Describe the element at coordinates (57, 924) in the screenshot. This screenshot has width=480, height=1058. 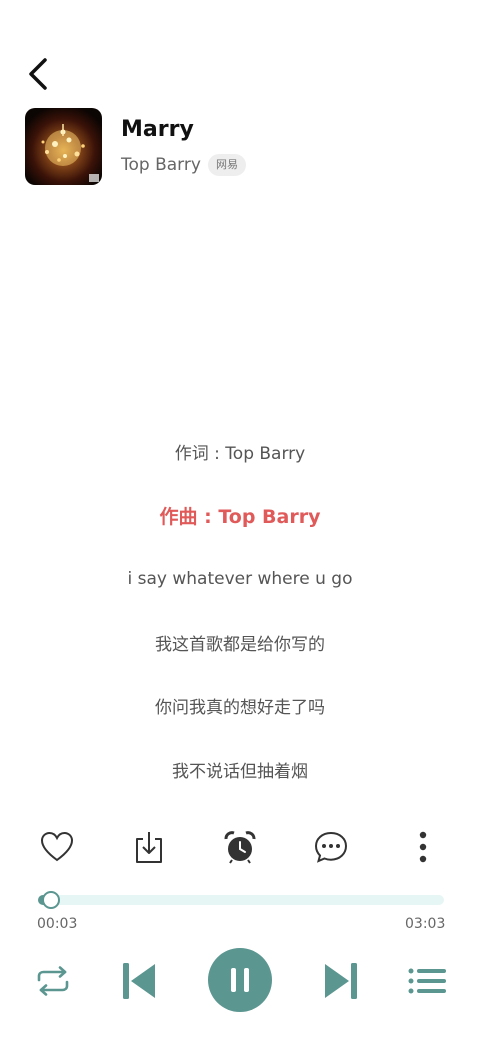
I see `current-time: 00:03` at that location.